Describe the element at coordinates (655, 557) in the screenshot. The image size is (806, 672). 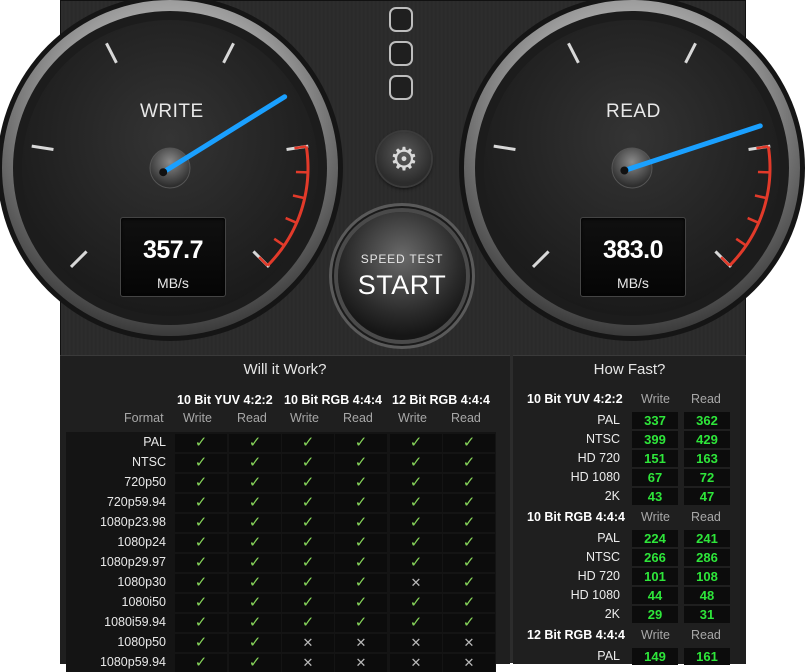
I see `fast-write-value: 266` at that location.